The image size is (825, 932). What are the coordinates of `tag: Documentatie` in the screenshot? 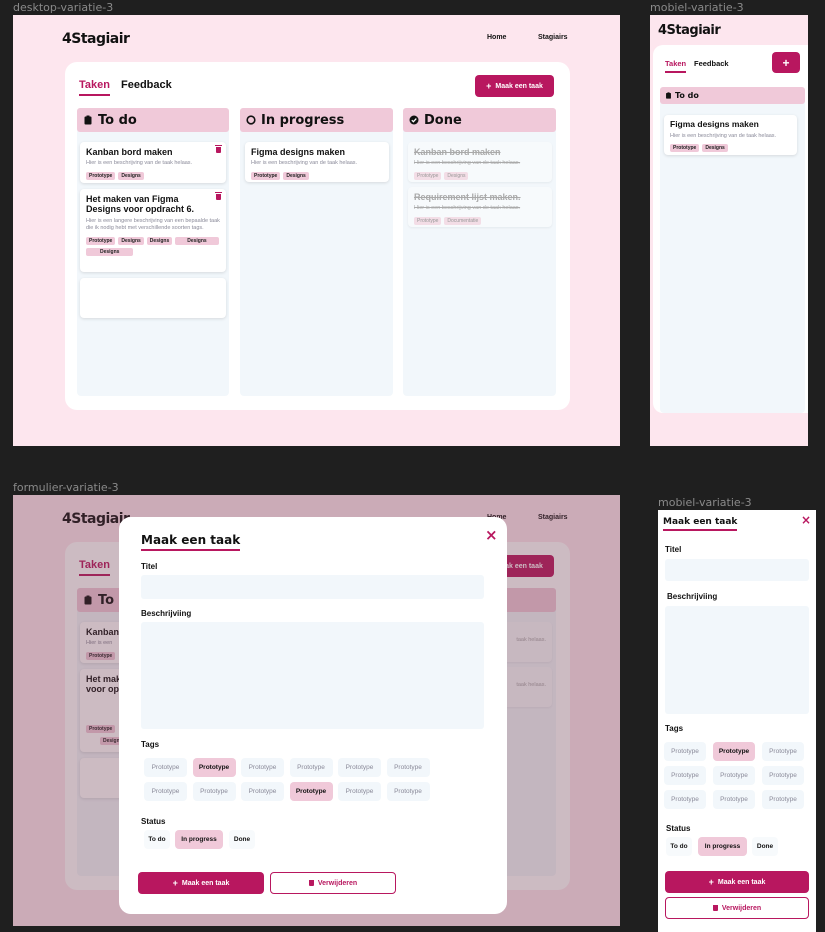 It's located at (463, 220).